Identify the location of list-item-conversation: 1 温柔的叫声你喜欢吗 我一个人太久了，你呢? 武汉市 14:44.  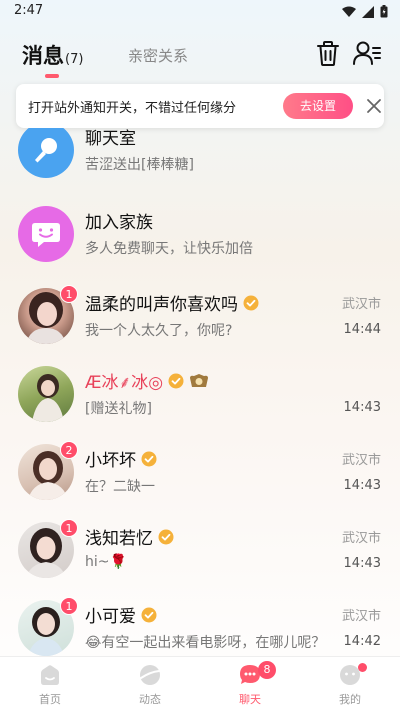
(200, 319).